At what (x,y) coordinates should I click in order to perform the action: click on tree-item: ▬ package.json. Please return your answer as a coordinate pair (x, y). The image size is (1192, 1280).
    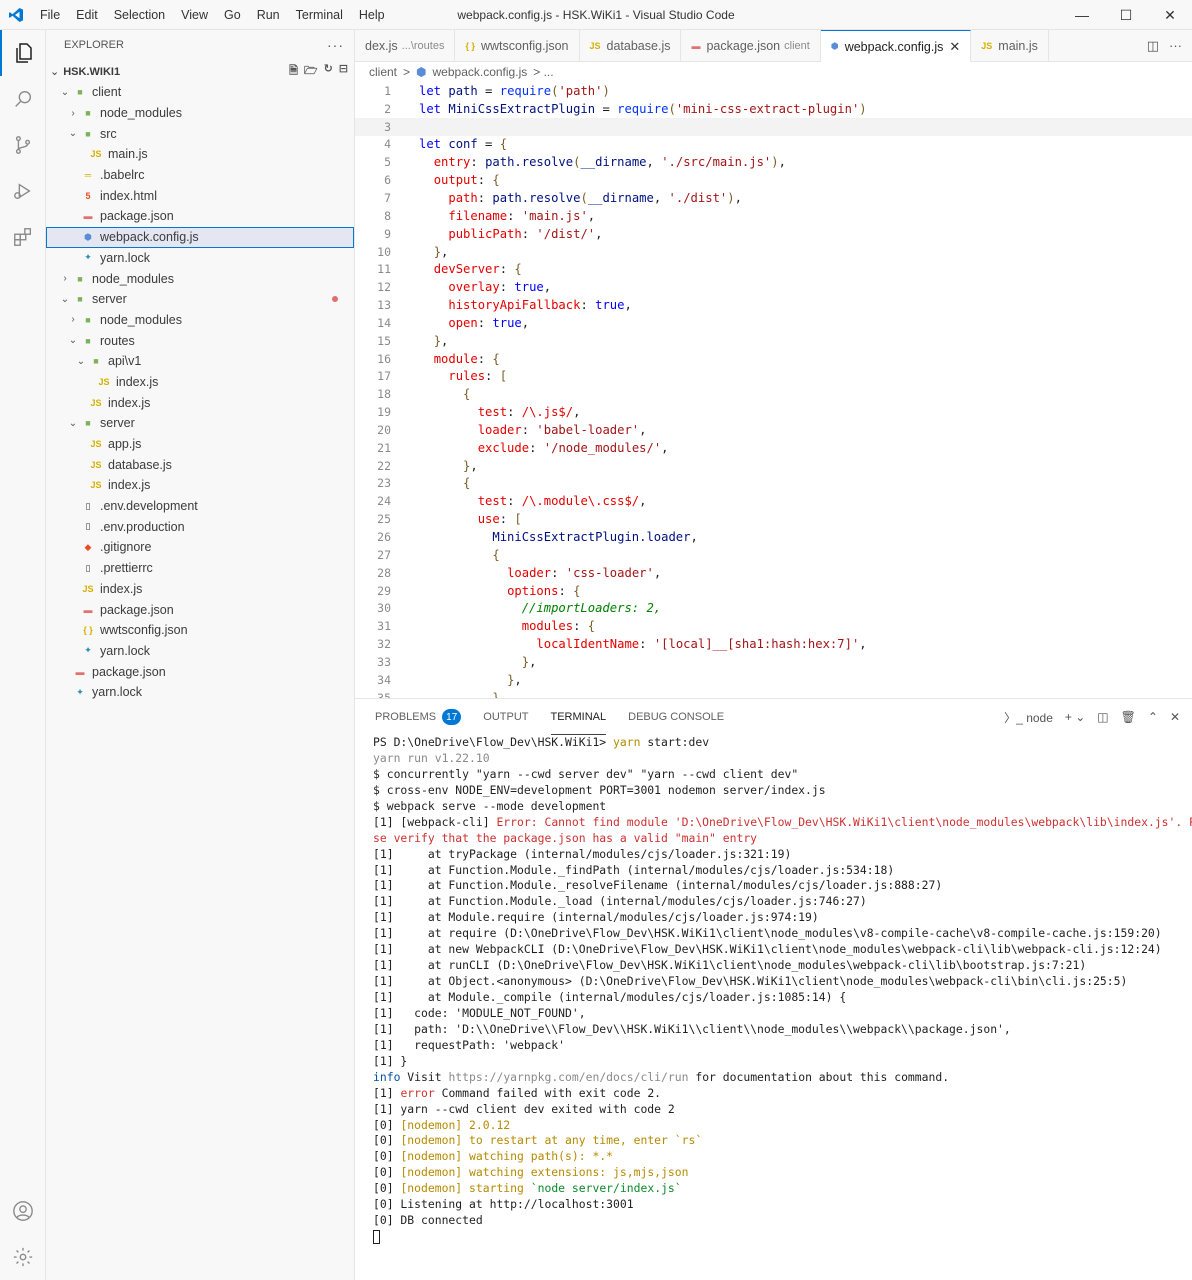
    Looking at the image, I should click on (200, 609).